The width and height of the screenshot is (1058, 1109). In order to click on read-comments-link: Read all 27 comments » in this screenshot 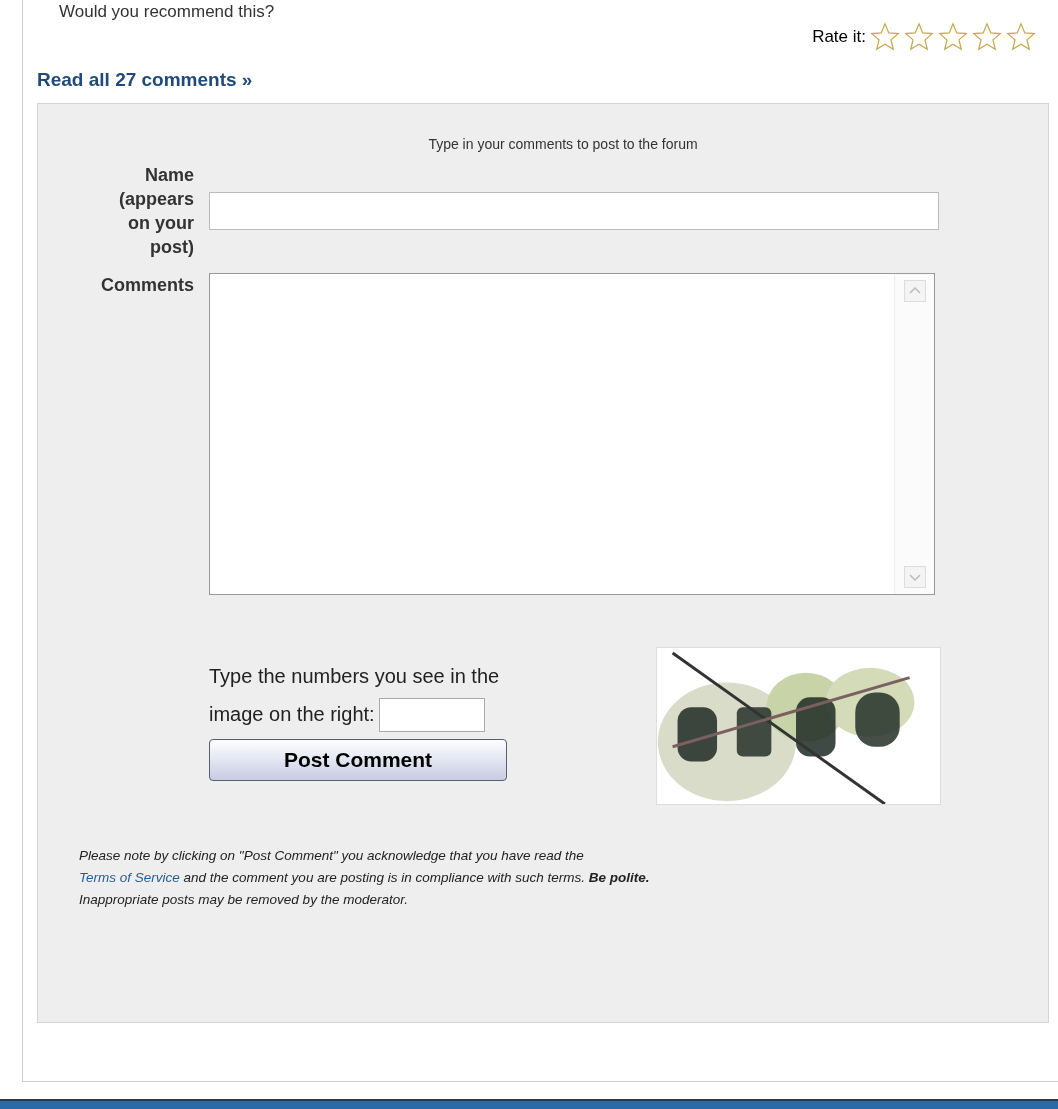, I will do `click(145, 79)`.